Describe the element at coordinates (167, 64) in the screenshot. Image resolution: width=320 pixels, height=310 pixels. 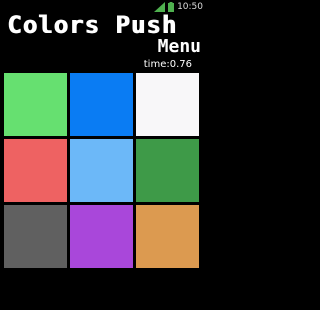
I see `timer-readout: time:0.76` at that location.